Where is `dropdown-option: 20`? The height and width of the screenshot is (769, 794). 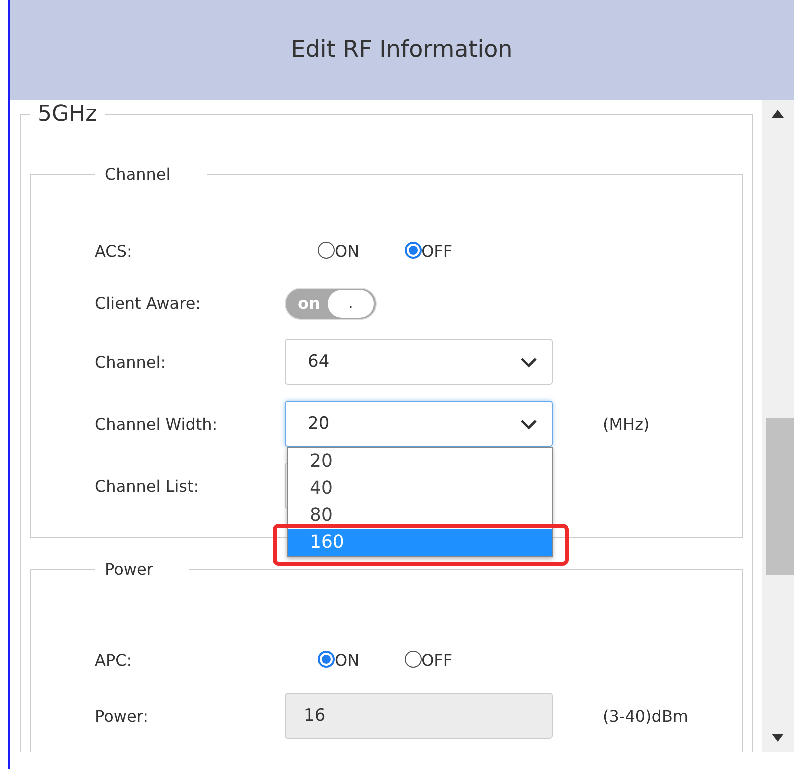
dropdown-option: 20 is located at coordinates (420, 461).